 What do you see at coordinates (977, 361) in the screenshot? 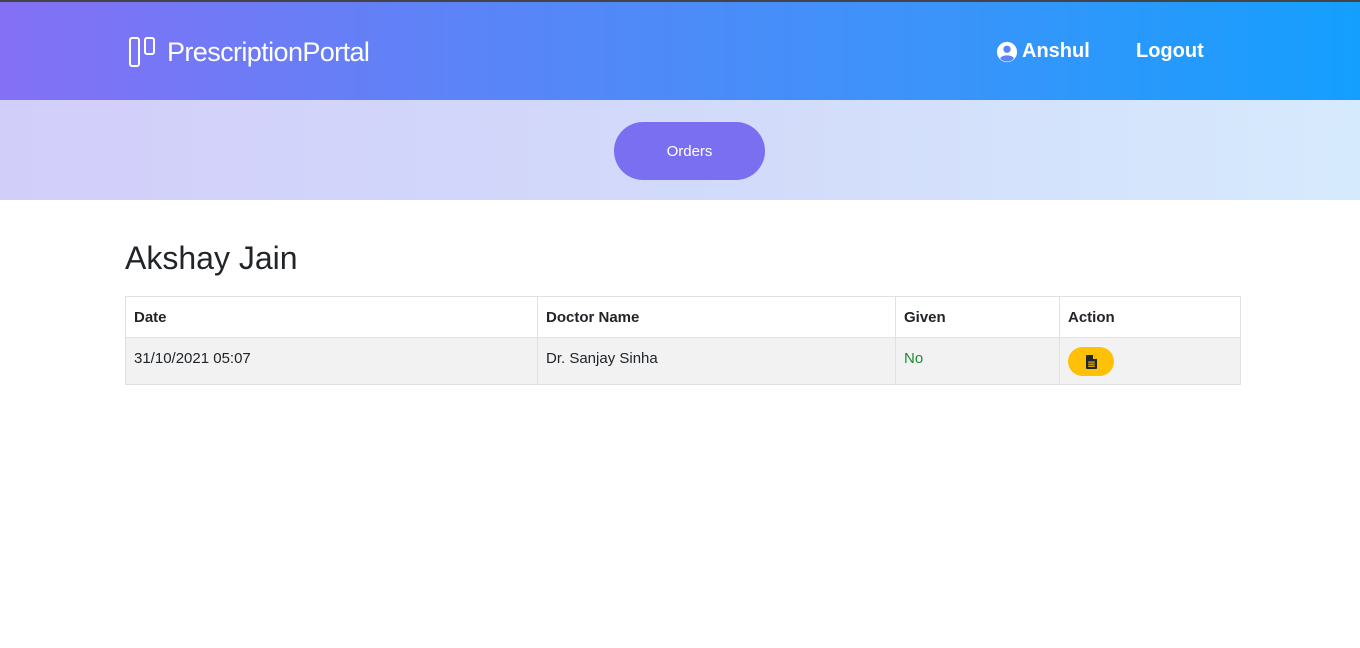
I see `cell-given: No` at bounding box center [977, 361].